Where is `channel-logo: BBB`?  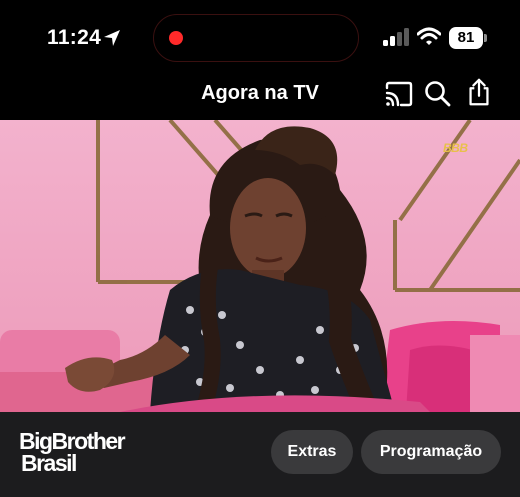 channel-logo: BBB is located at coordinates (455, 148).